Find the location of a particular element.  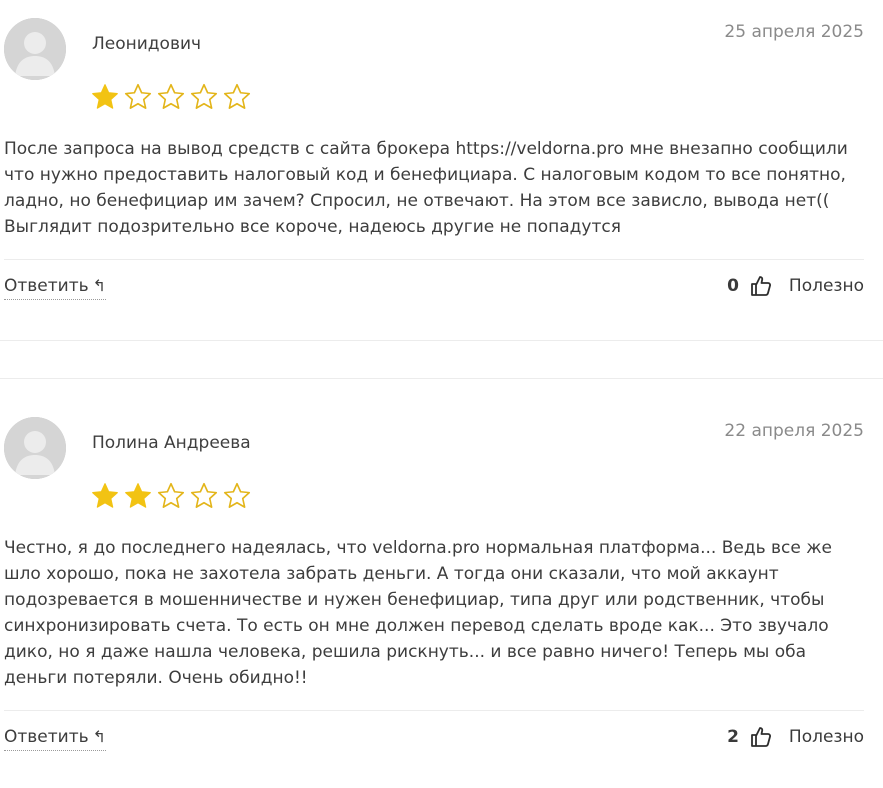

review-date: 22 апреля 2025 is located at coordinates (794, 431).